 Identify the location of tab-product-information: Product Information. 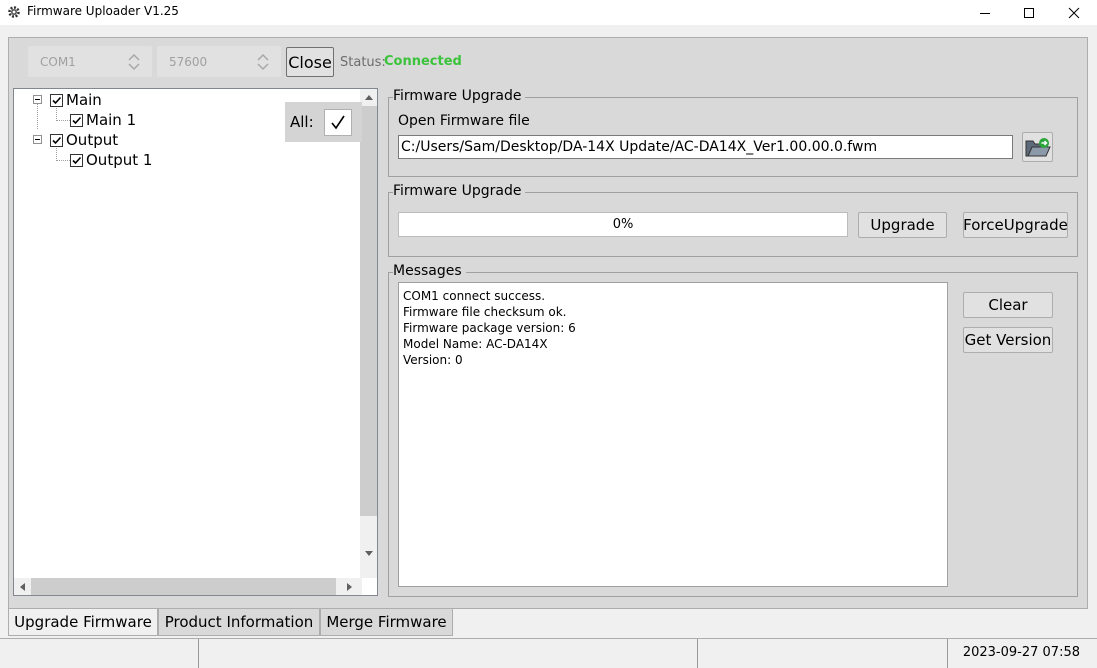
(239, 622).